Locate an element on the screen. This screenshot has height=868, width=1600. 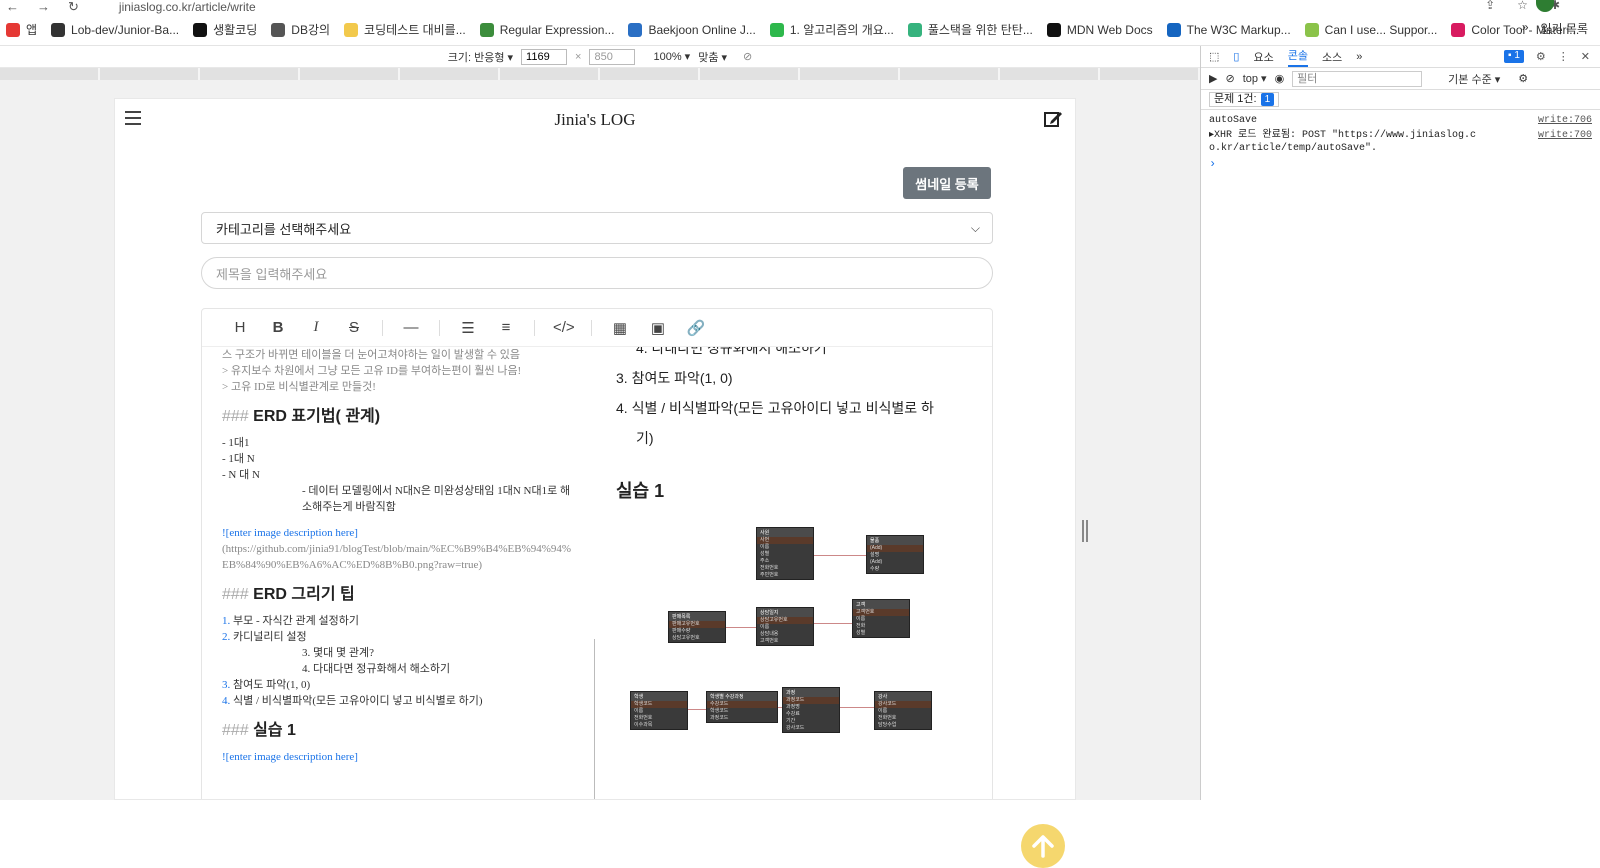
log-level-select: 기본 수준 ▾ is located at coordinates (1474, 79).